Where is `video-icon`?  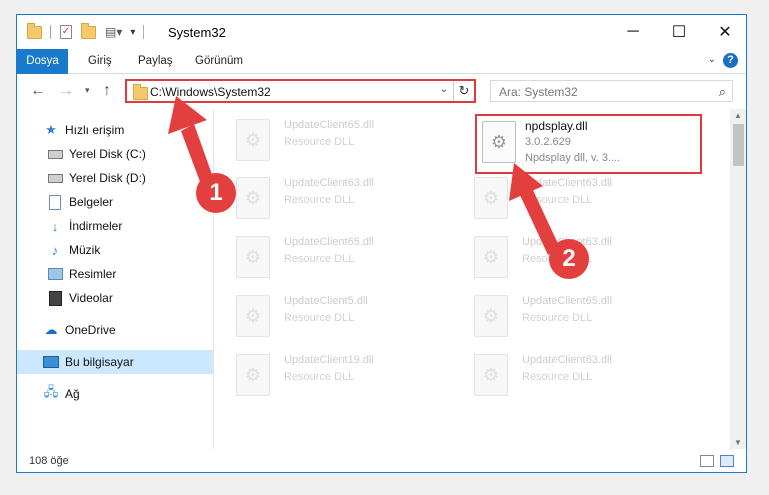 video-icon is located at coordinates (55, 298).